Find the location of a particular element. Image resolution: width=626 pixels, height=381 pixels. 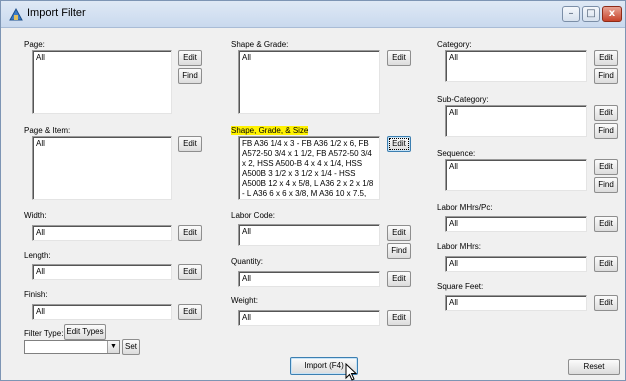

length-field: All is located at coordinates (102, 272).